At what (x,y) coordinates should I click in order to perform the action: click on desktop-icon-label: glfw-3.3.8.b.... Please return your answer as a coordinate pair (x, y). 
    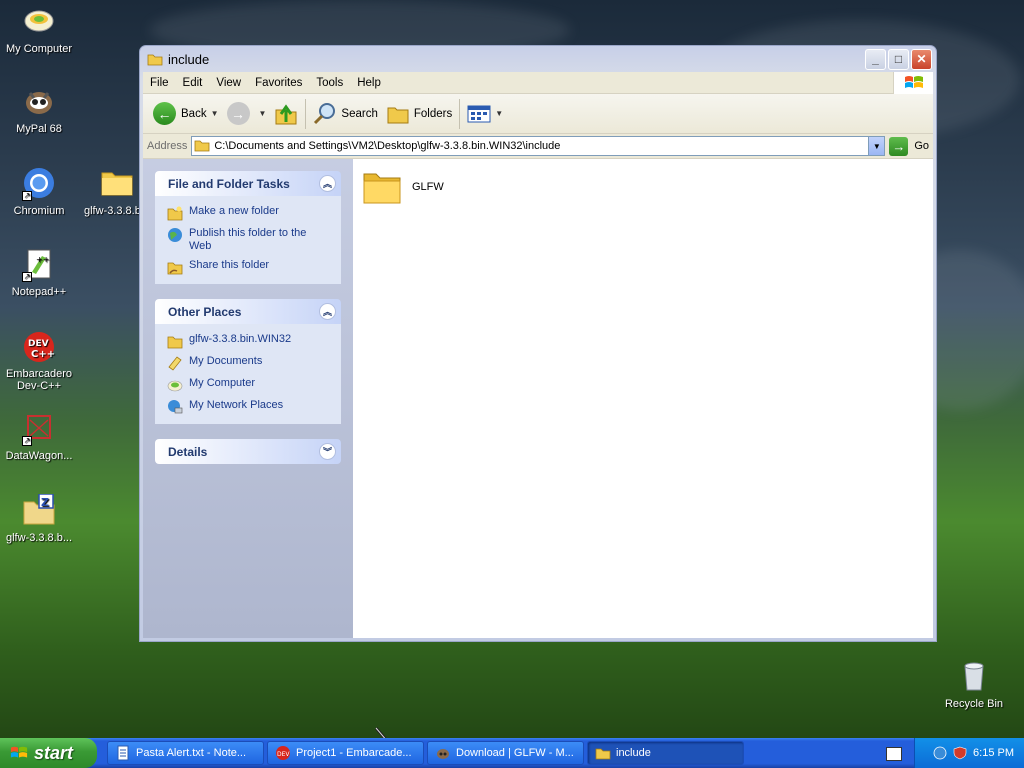
    Looking at the image, I should click on (39, 538).